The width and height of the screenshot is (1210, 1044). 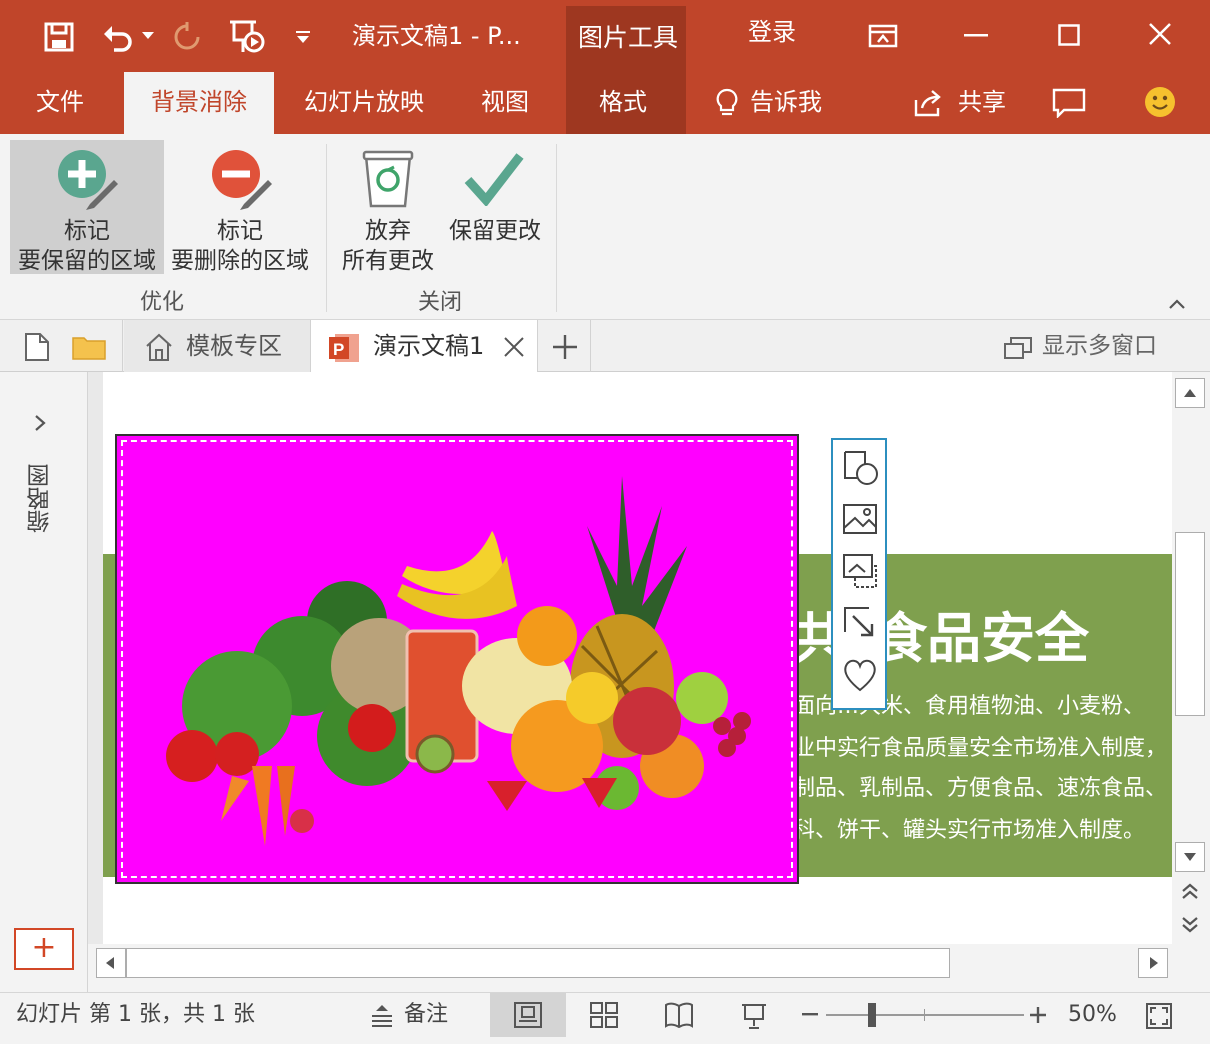 I want to click on discard-line2: 所有更改, so click(x=388, y=261).